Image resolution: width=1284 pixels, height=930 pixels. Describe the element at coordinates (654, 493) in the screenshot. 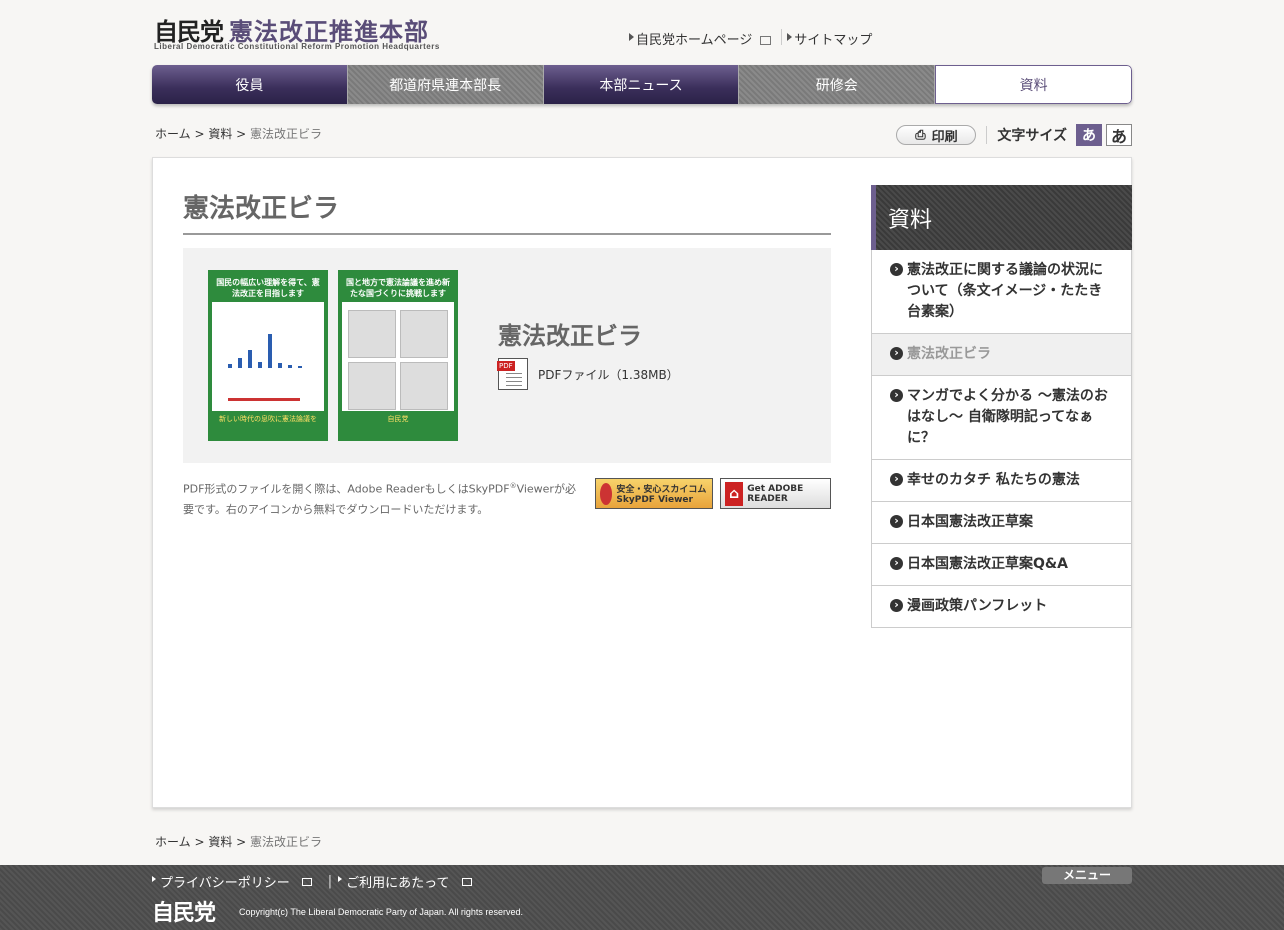

I see `skypdf-viewer-download-button: 安全・安心スカイコム SkyPDF Viewer` at that location.